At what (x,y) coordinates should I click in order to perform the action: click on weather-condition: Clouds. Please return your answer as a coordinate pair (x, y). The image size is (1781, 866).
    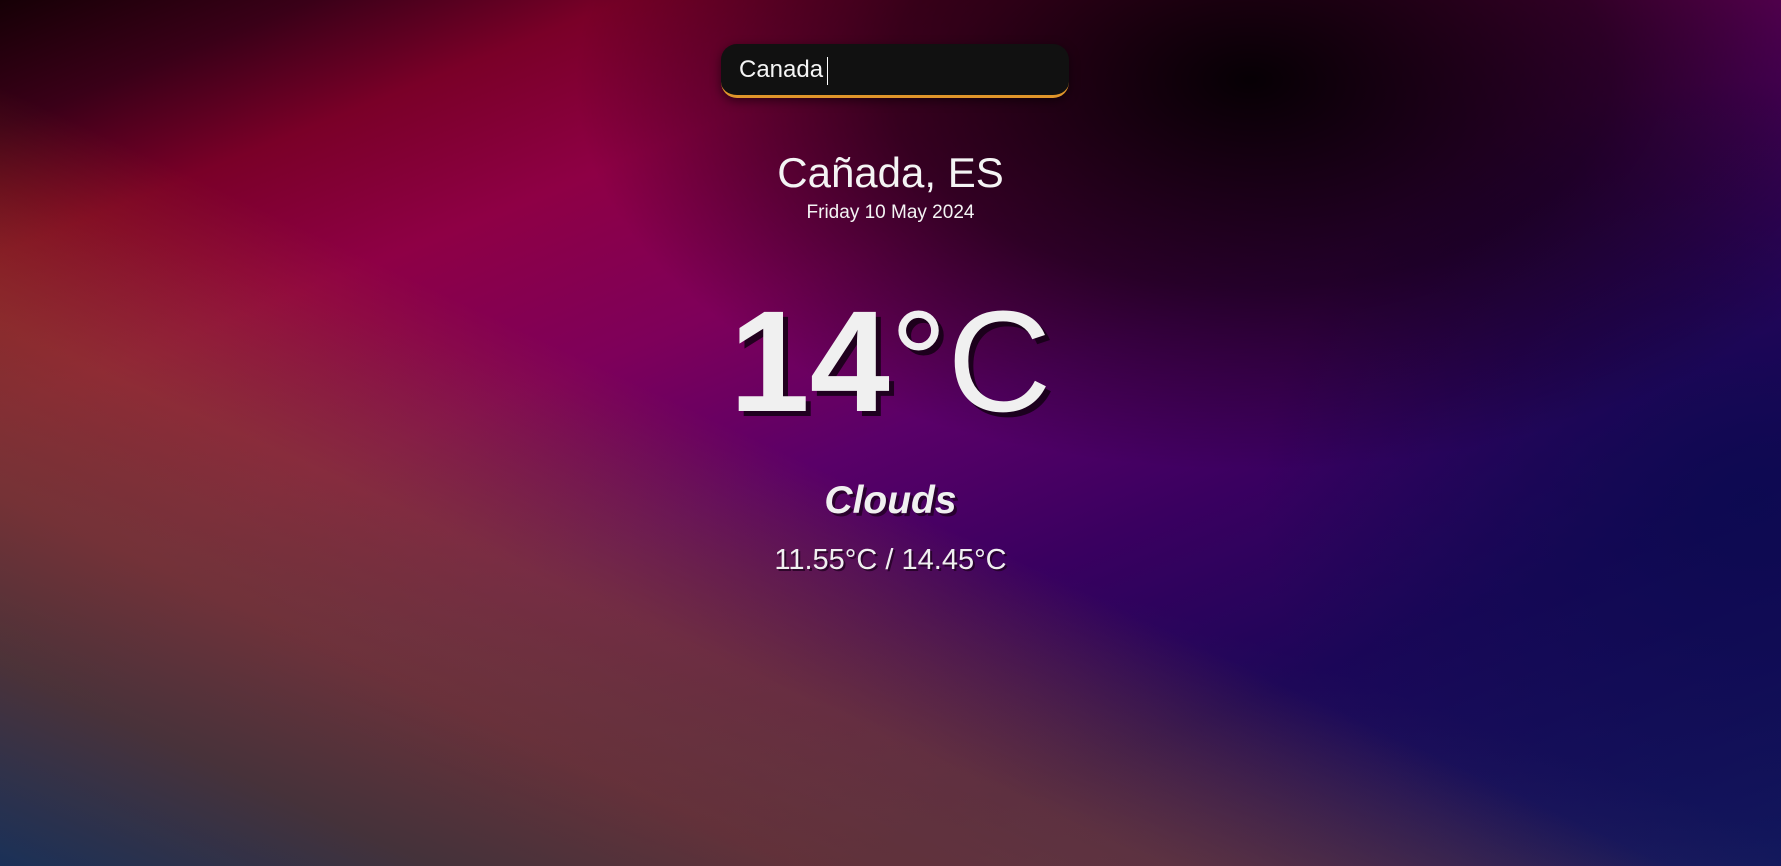
    Looking at the image, I should click on (890, 500).